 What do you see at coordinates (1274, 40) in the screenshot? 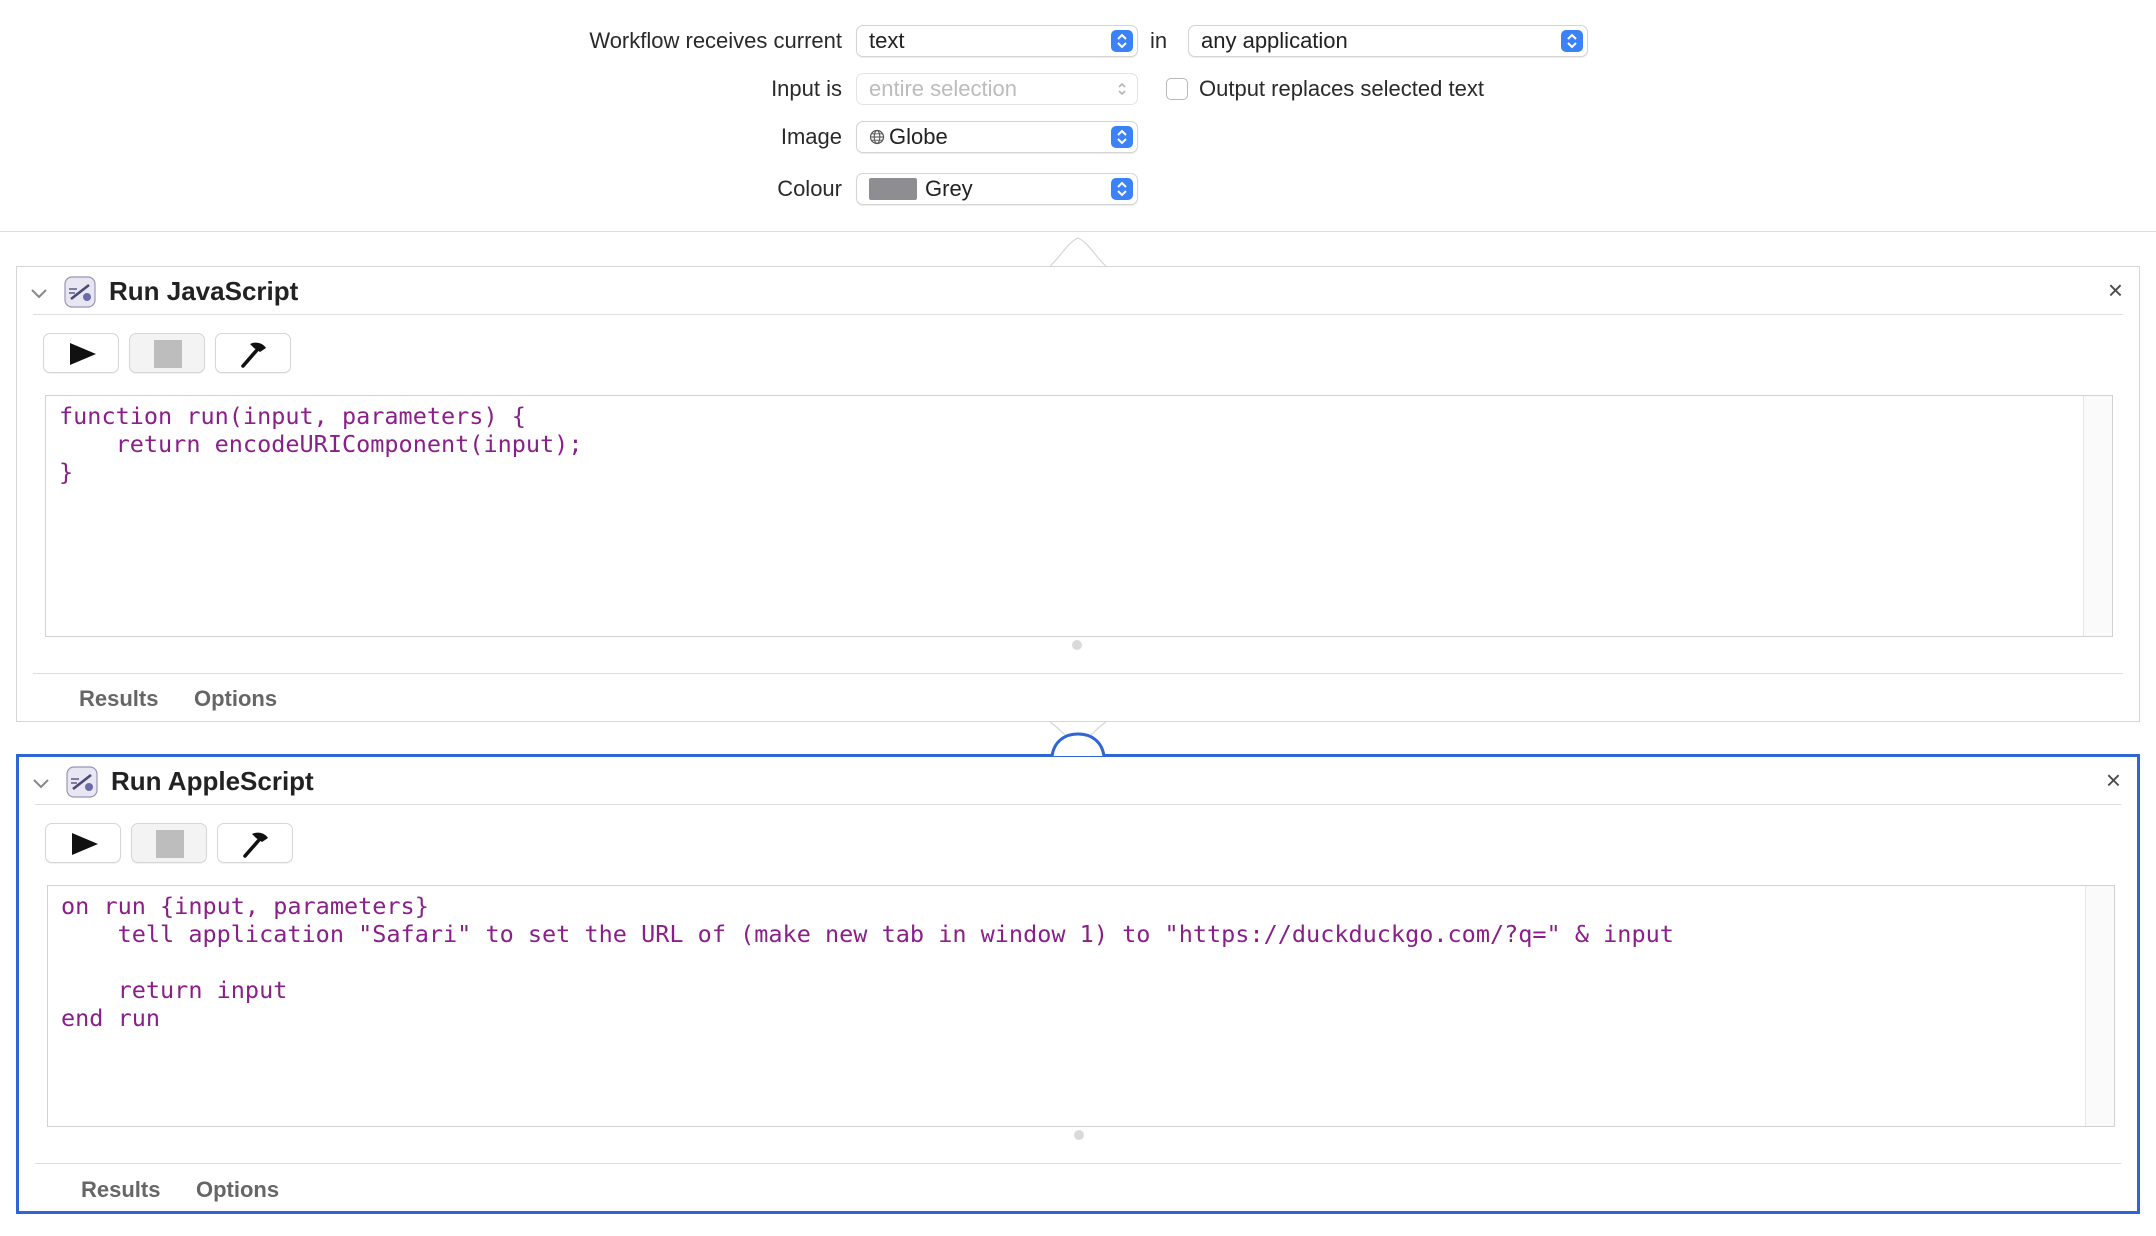
I see `application-value: any application` at bounding box center [1274, 40].